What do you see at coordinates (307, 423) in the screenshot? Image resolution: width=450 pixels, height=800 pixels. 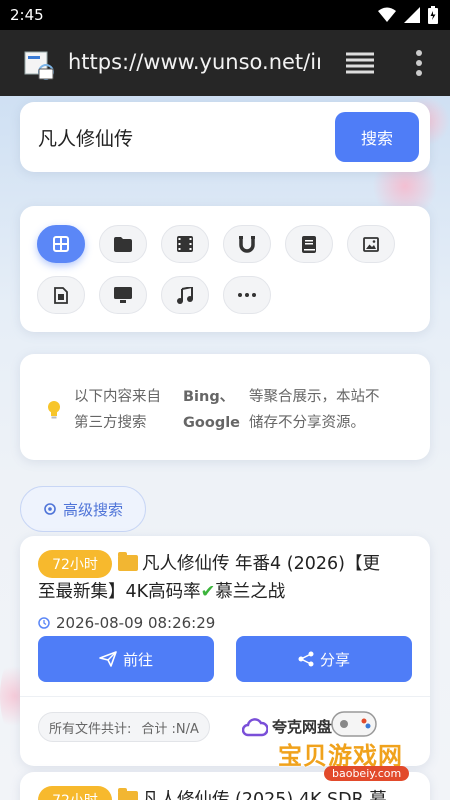 I see `notice-line: 储存不分享资源。` at bounding box center [307, 423].